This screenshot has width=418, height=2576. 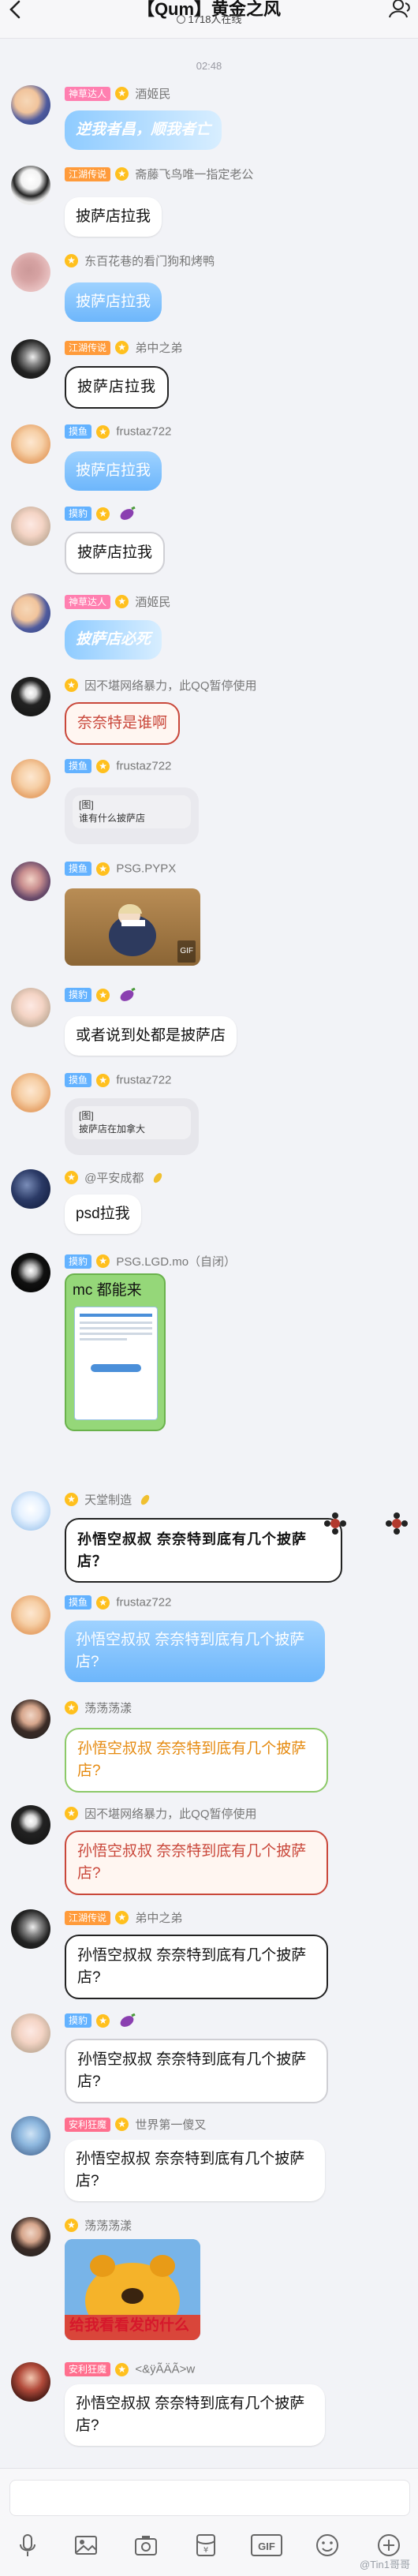 What do you see at coordinates (206, 2545) in the screenshot?
I see `red-packet-icon: ¥` at bounding box center [206, 2545].